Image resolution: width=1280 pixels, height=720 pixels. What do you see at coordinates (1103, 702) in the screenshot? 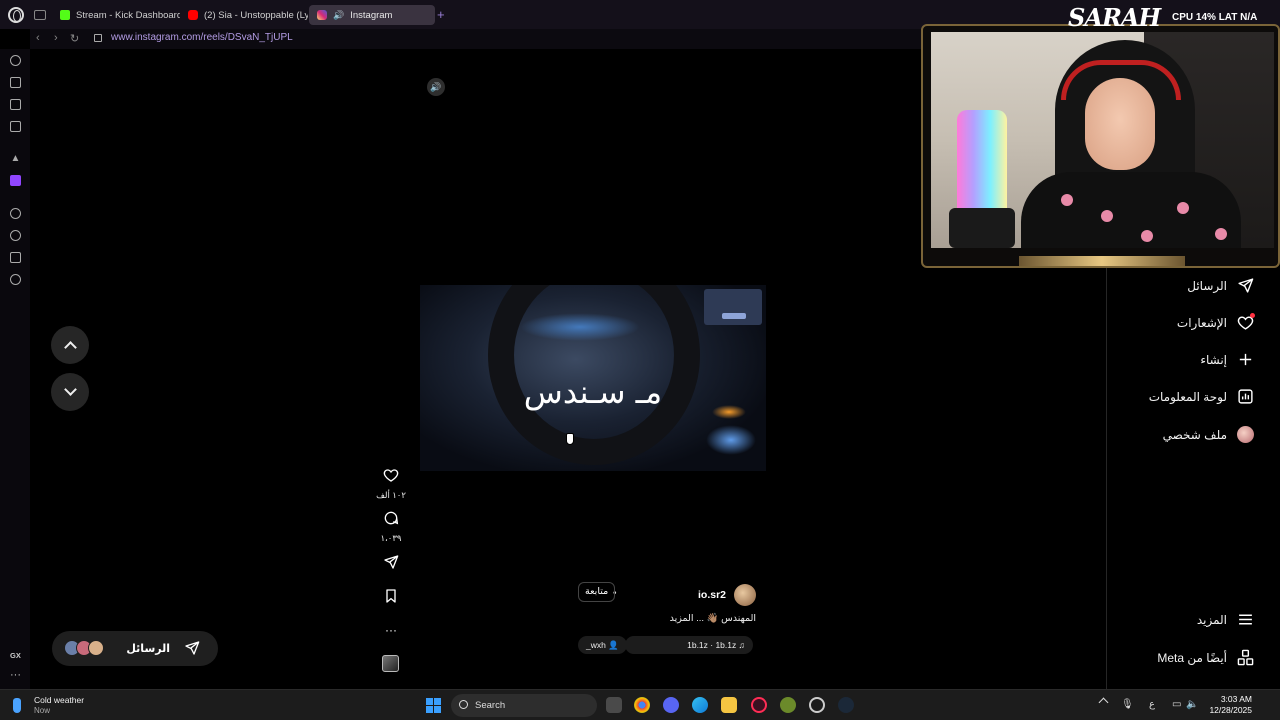
I see `tray-overflow-icon` at bounding box center [1103, 702].